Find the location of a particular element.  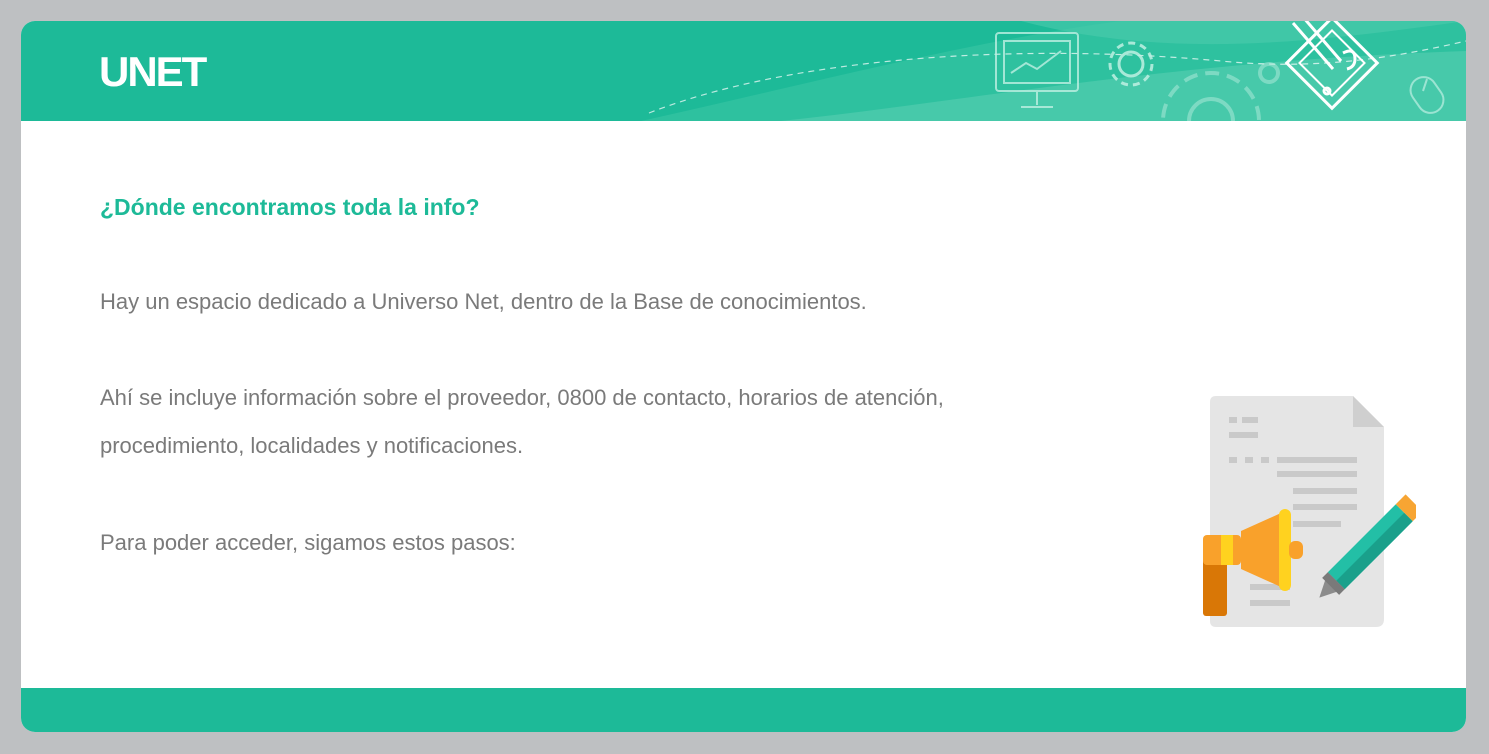

header-banner: UNET is located at coordinates (743, 71).